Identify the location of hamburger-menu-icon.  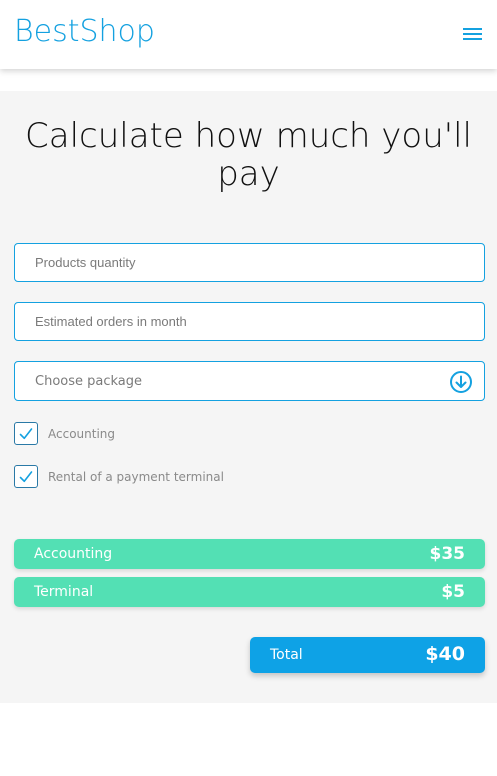
(473, 34).